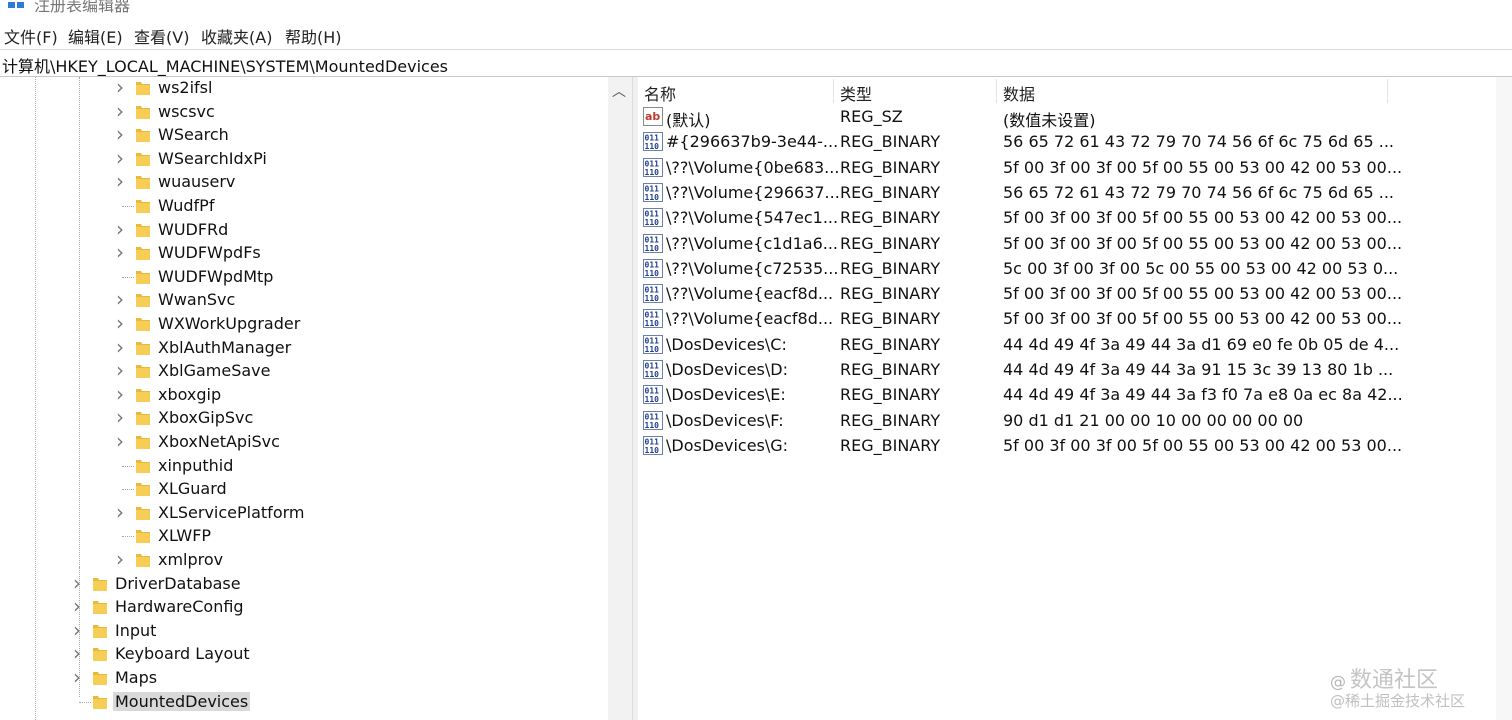 This screenshot has height=720, width=1512. What do you see at coordinates (300, 159) in the screenshot?
I see `tree-item: › WSearchIdxPi` at bounding box center [300, 159].